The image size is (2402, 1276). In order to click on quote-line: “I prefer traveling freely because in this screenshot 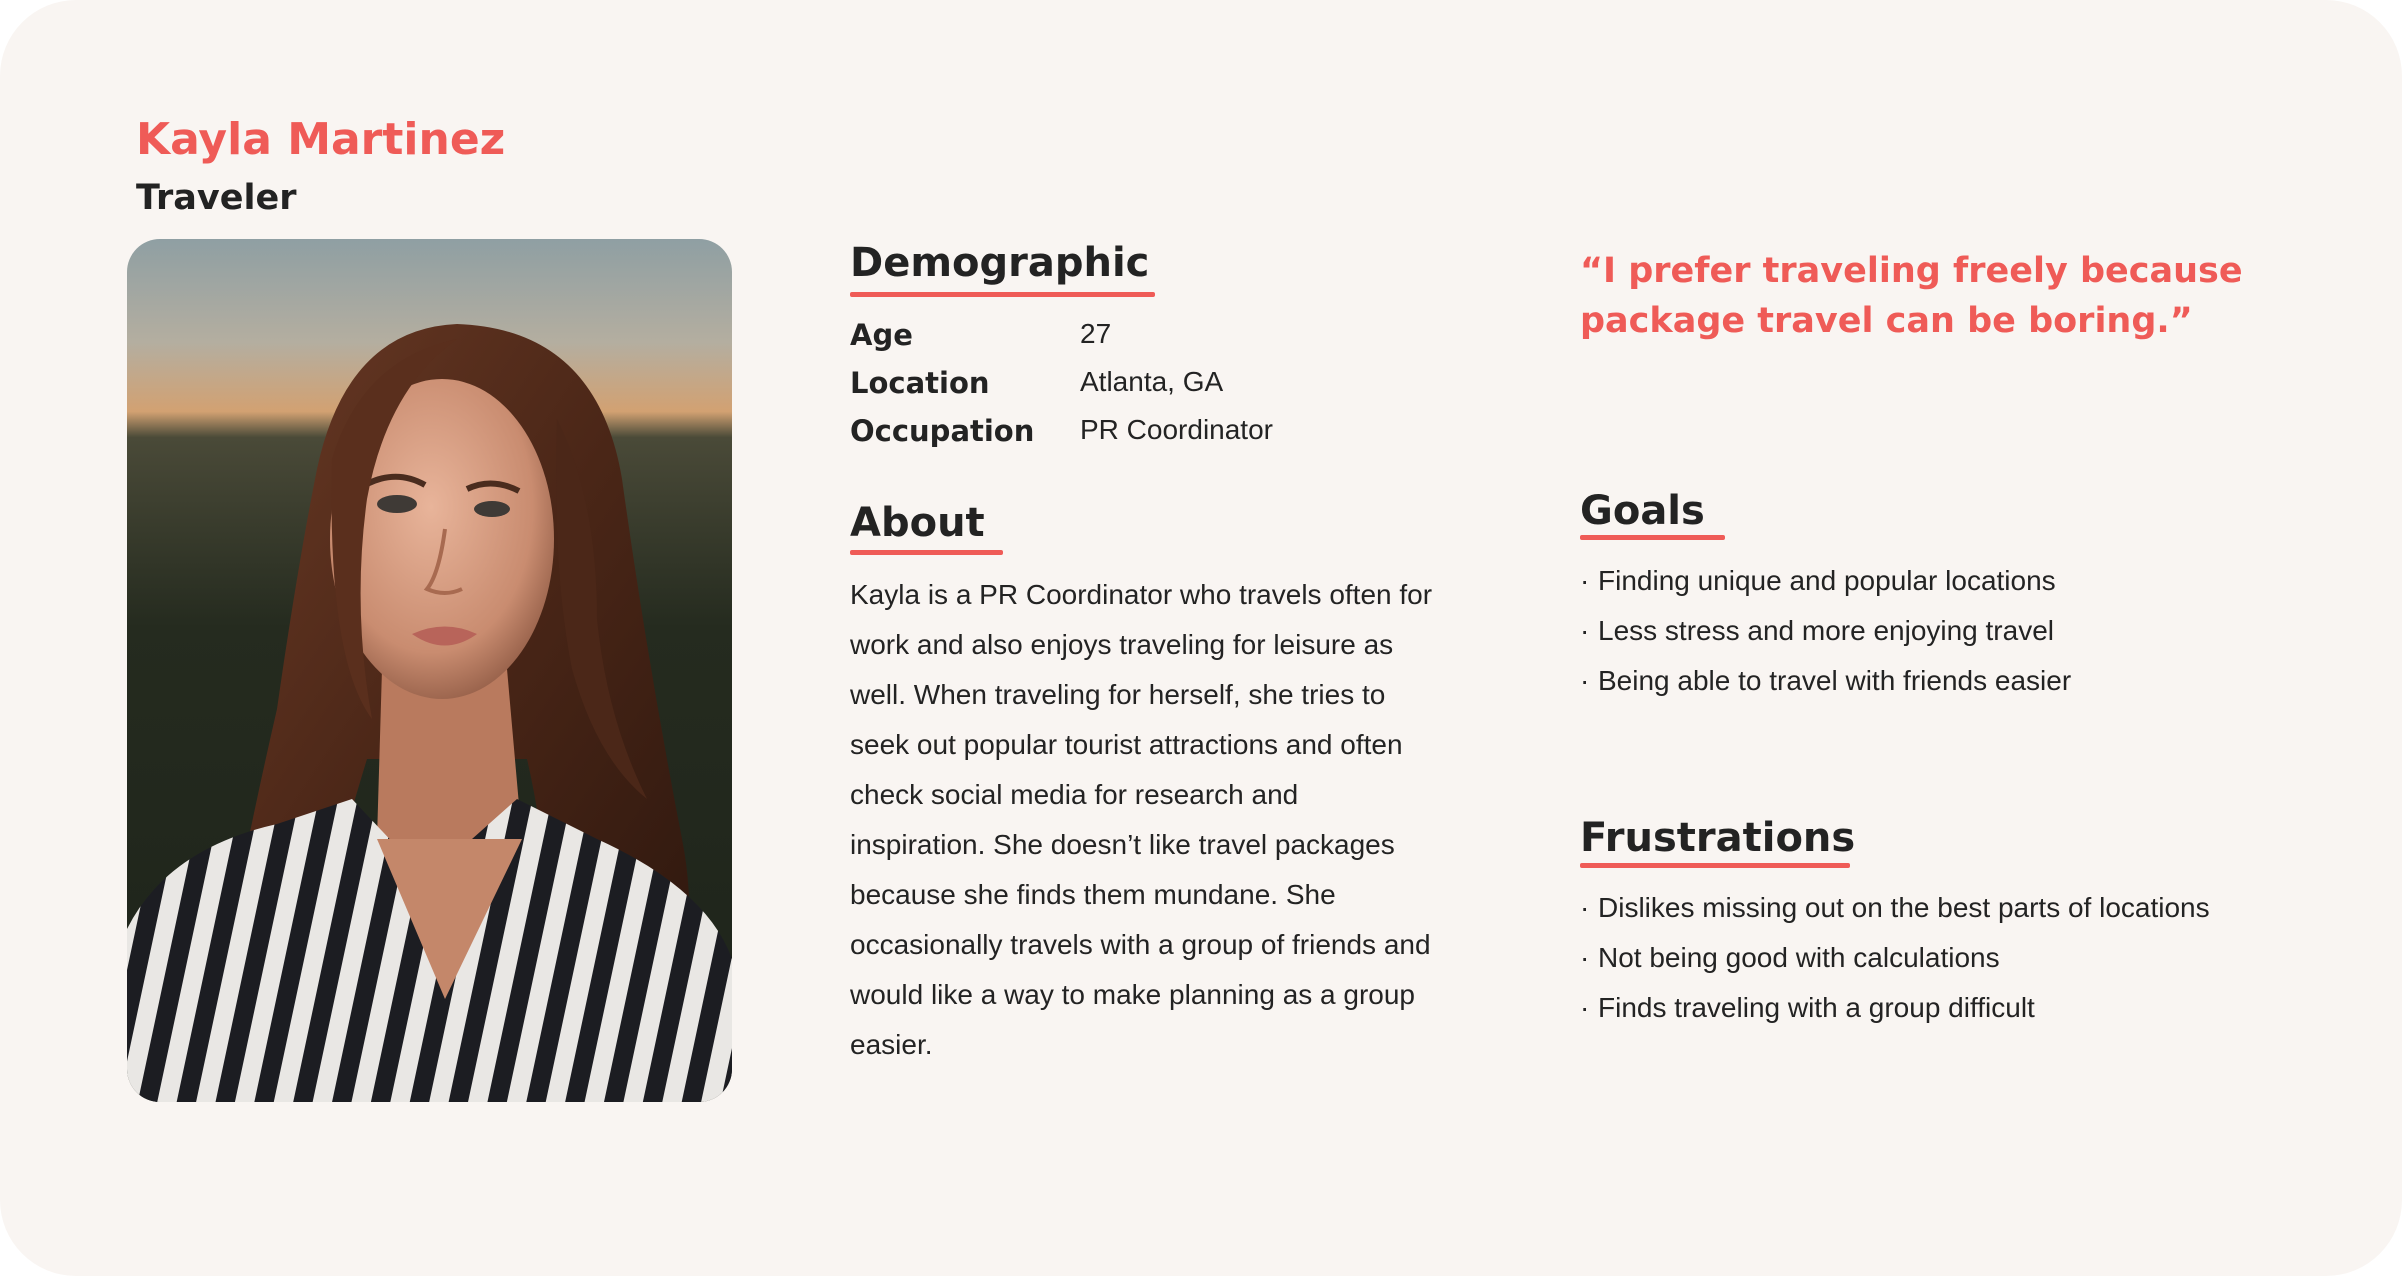, I will do `click(1911, 271)`.